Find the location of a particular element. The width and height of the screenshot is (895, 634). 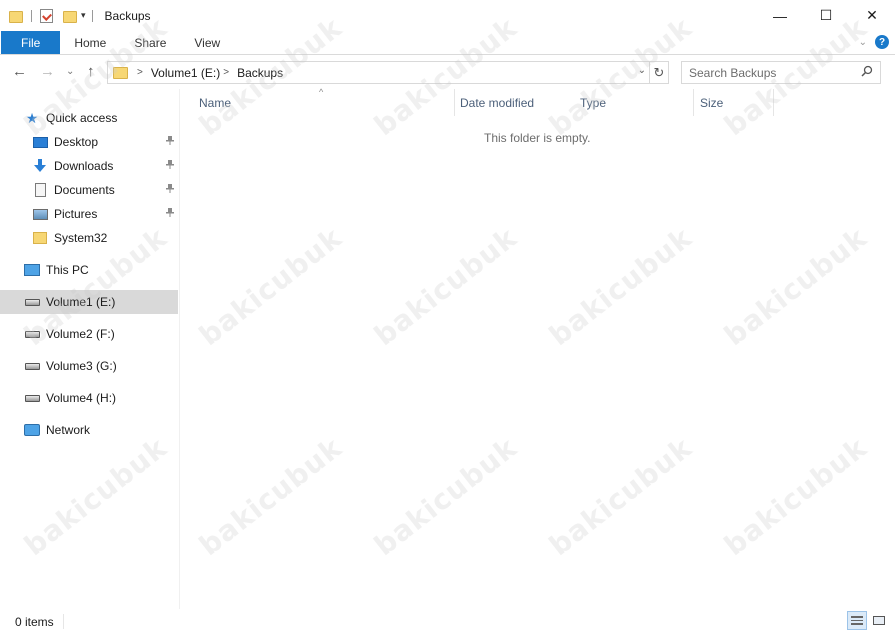

sidebar-item-volume2: Volume2 (F:) is located at coordinates (99, 334).